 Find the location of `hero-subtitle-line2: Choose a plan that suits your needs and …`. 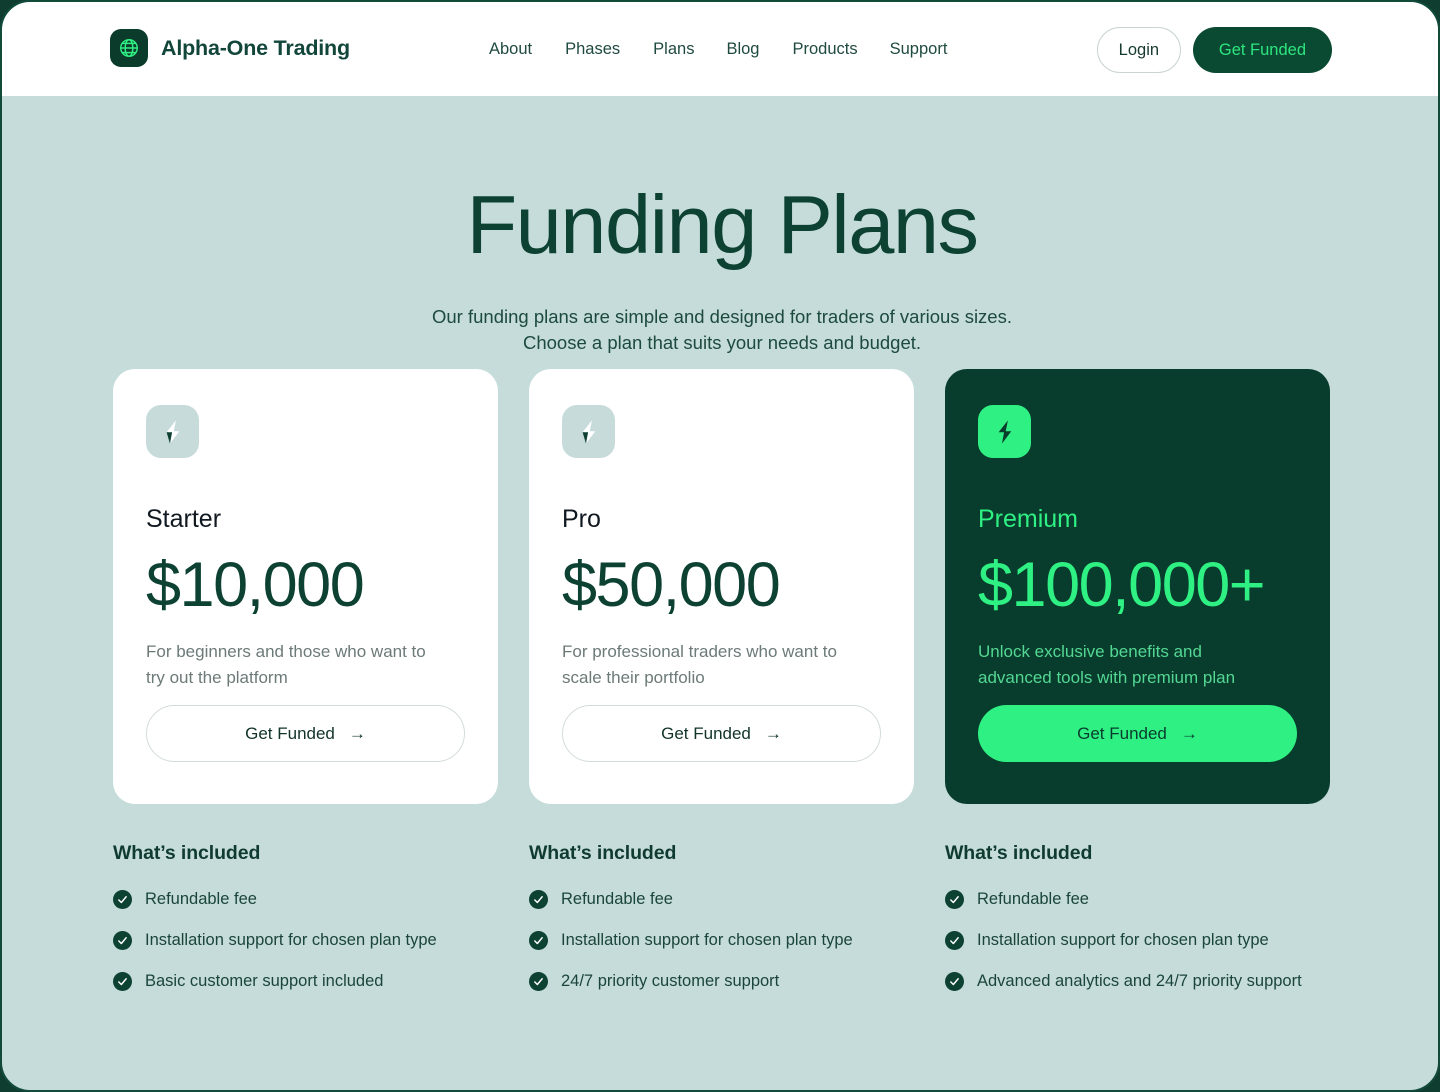

hero-subtitle-line2: Choose a plan that suits your needs and … is located at coordinates (722, 343).